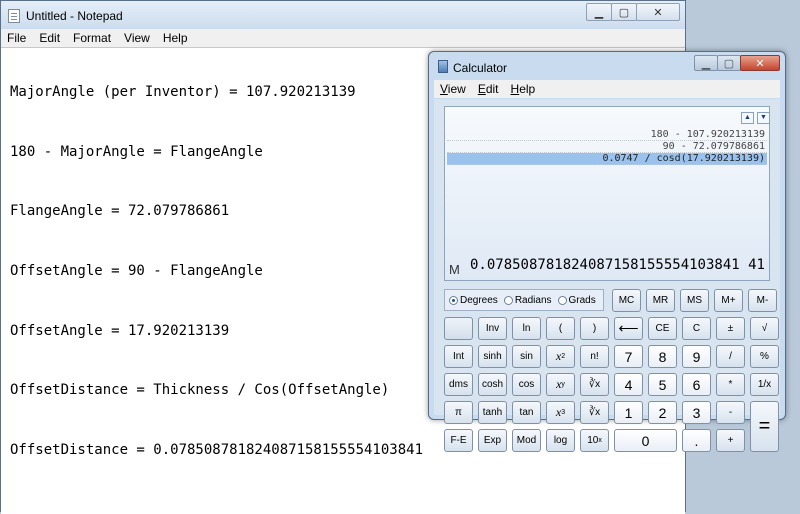 Image resolution: width=800 pixels, height=514 pixels. What do you see at coordinates (458, 412) in the screenshot?
I see `key-pi: π` at bounding box center [458, 412].